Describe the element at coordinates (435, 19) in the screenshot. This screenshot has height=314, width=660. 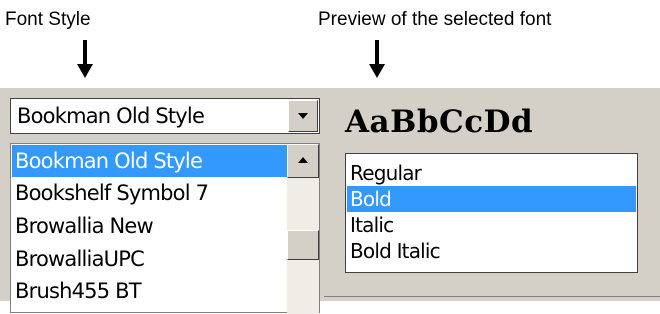
I see `preview-annotation: Preview of the selected font` at that location.